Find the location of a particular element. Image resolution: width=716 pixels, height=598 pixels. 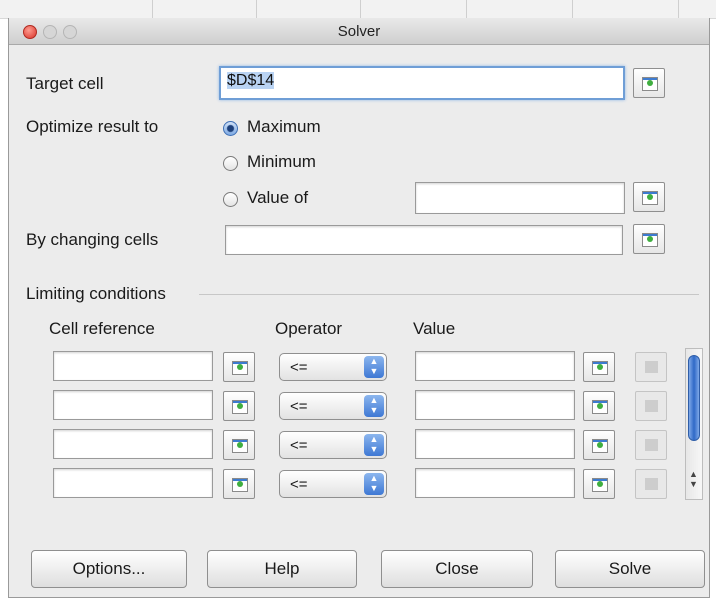

condition-1-cell-reference-input is located at coordinates (133, 366).